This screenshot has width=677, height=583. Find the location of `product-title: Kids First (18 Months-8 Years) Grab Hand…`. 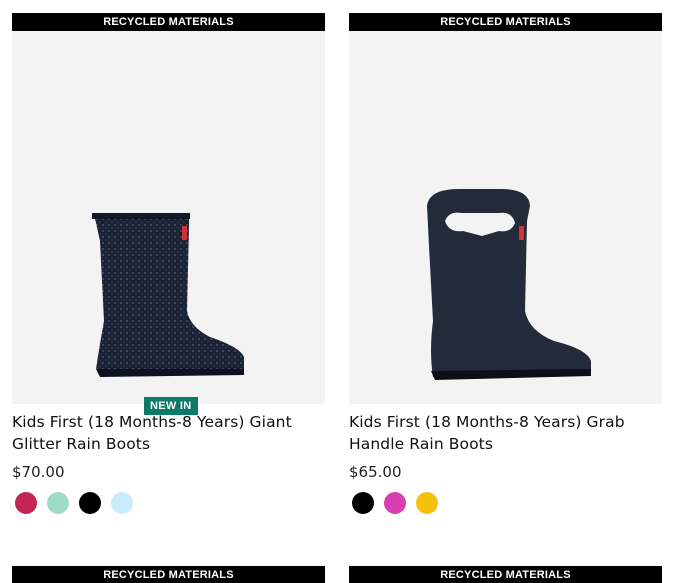

product-title: Kids First (18 Months-8 Years) Grab Hand… is located at coordinates (505, 433).